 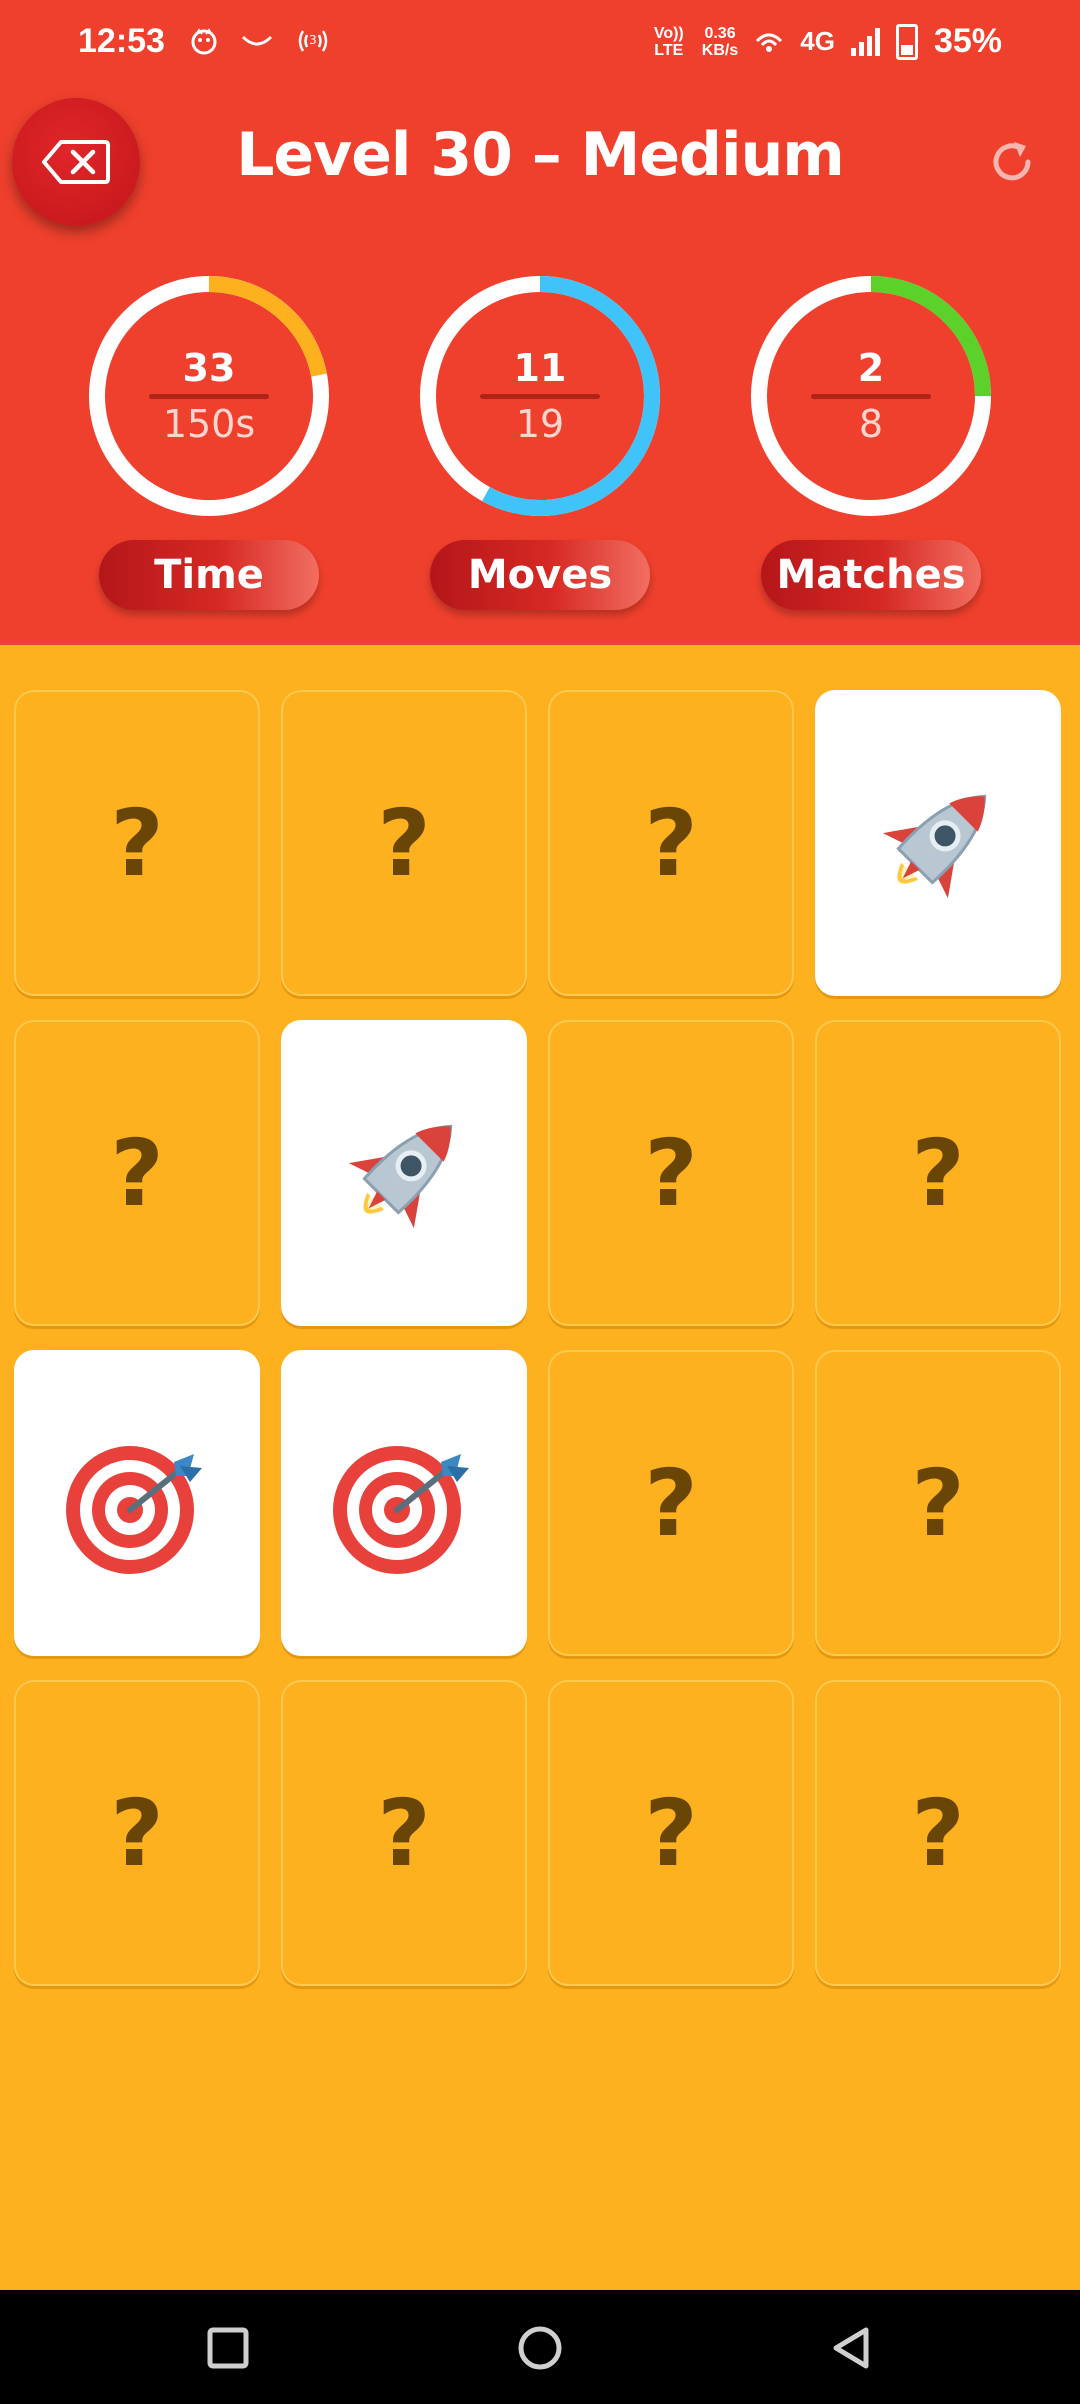 What do you see at coordinates (720, 50) in the screenshot?
I see `speed-unit: KB/s` at bounding box center [720, 50].